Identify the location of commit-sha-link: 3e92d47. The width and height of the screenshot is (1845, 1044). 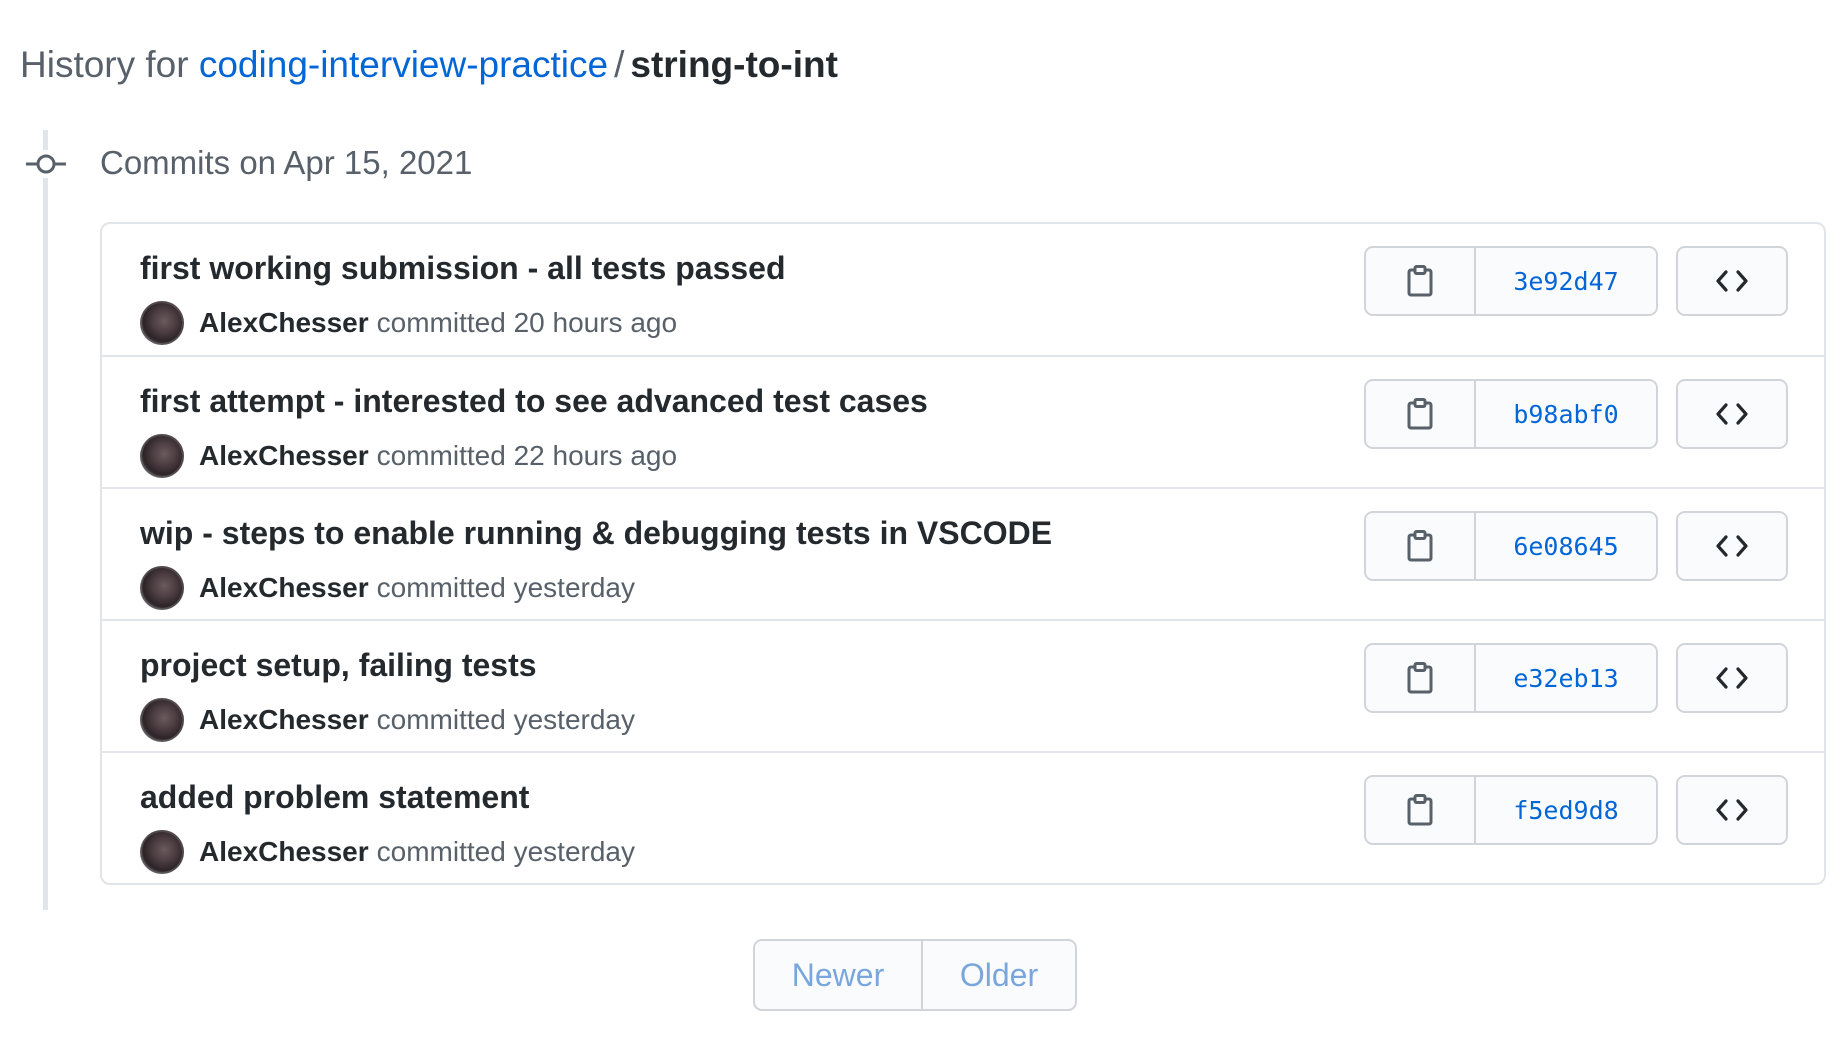
(1566, 281).